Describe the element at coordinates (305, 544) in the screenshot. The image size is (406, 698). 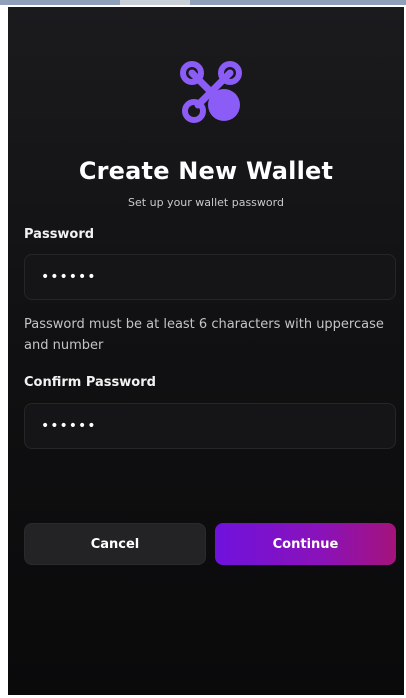
I see `continue-button: Continue` at that location.